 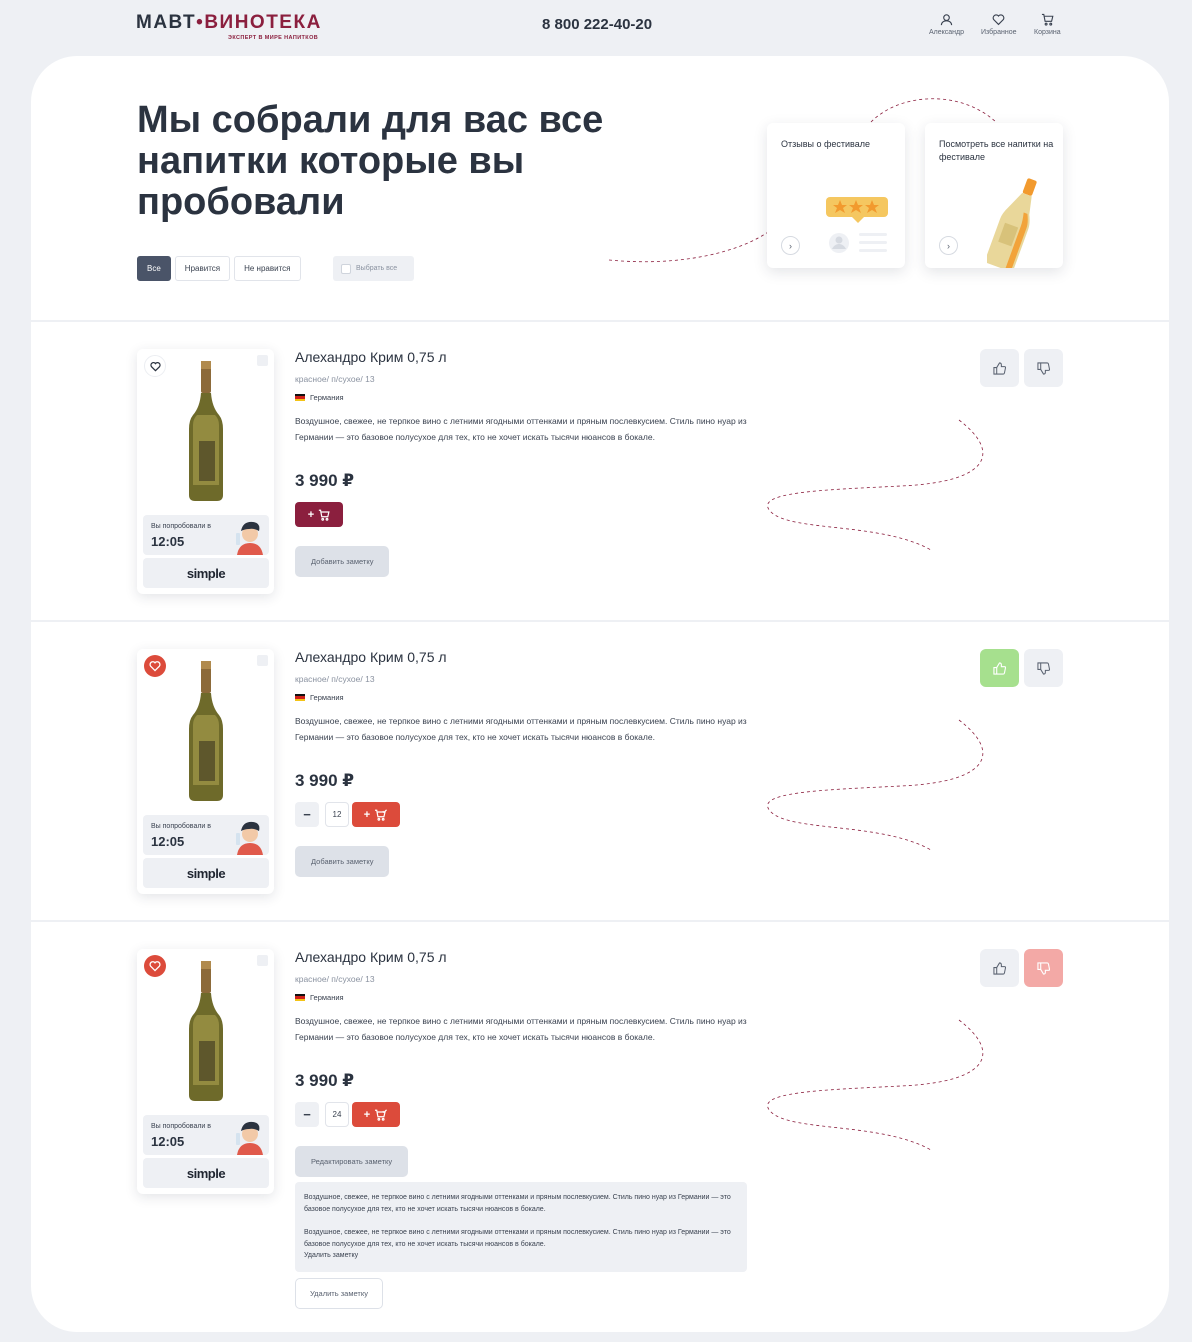 I want to click on bottle-illustration, so click(x=1012, y=223).